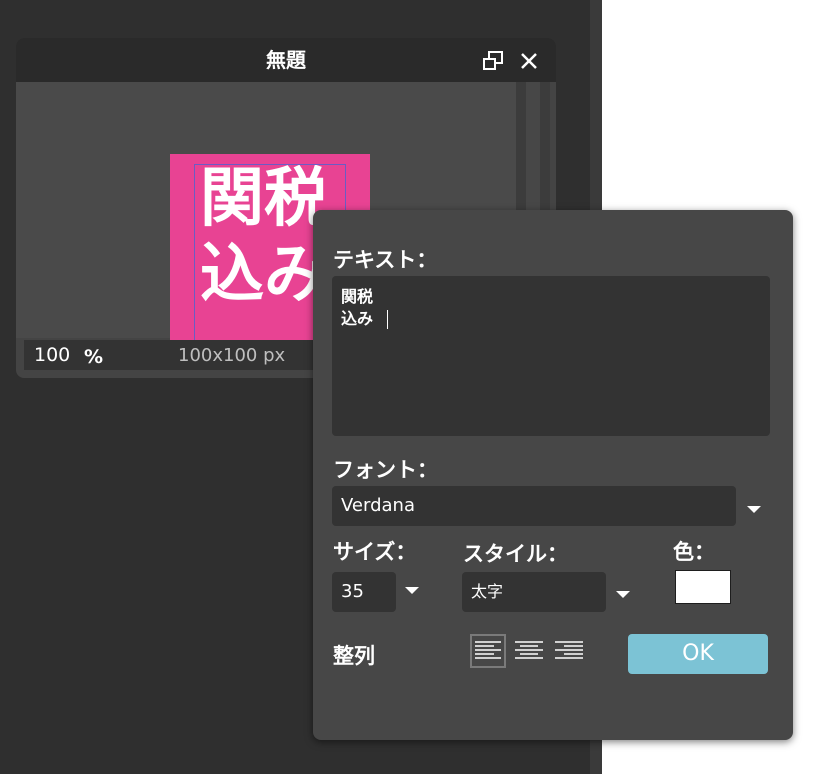 Image resolution: width=826 pixels, height=774 pixels. What do you see at coordinates (569, 651) in the screenshot?
I see `align-right-icon` at bounding box center [569, 651].